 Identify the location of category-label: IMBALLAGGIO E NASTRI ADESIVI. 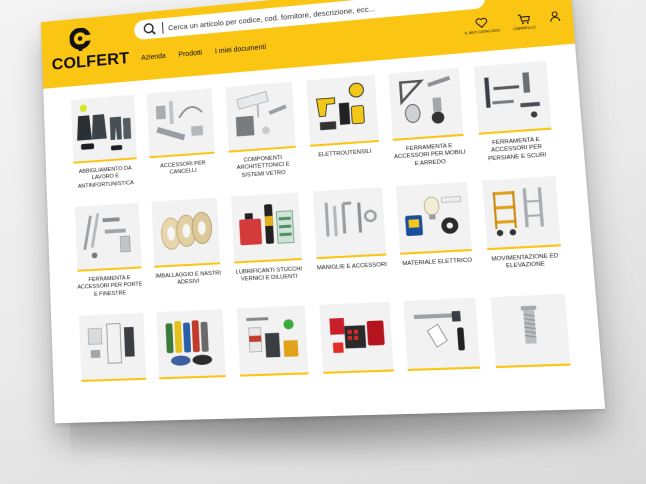
(188, 278).